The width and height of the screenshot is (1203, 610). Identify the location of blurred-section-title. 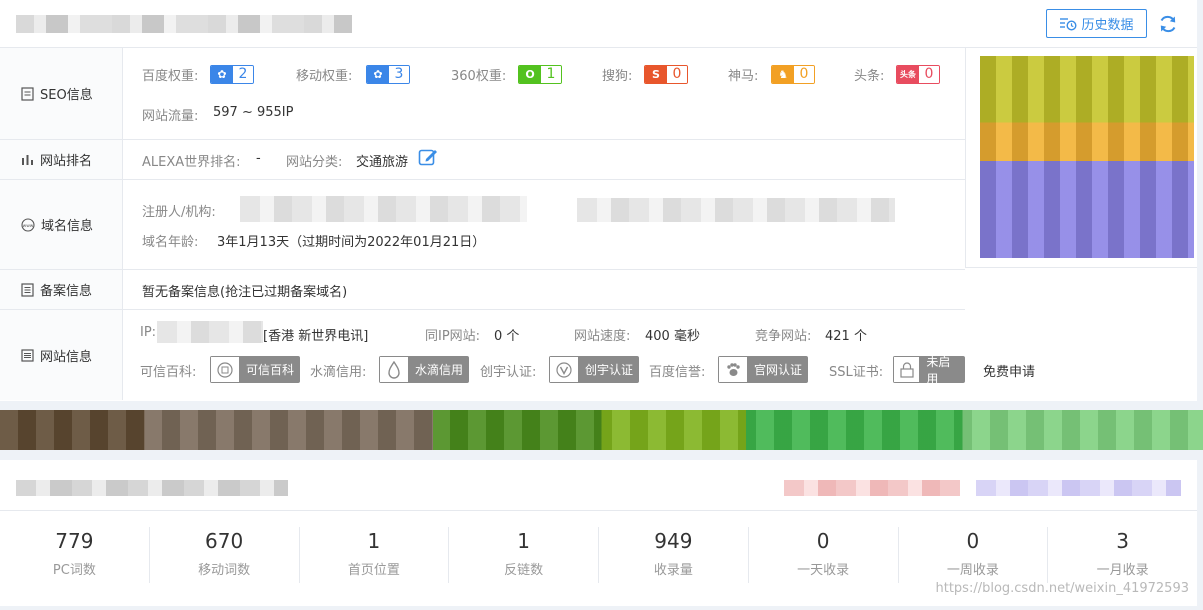
(152, 488).